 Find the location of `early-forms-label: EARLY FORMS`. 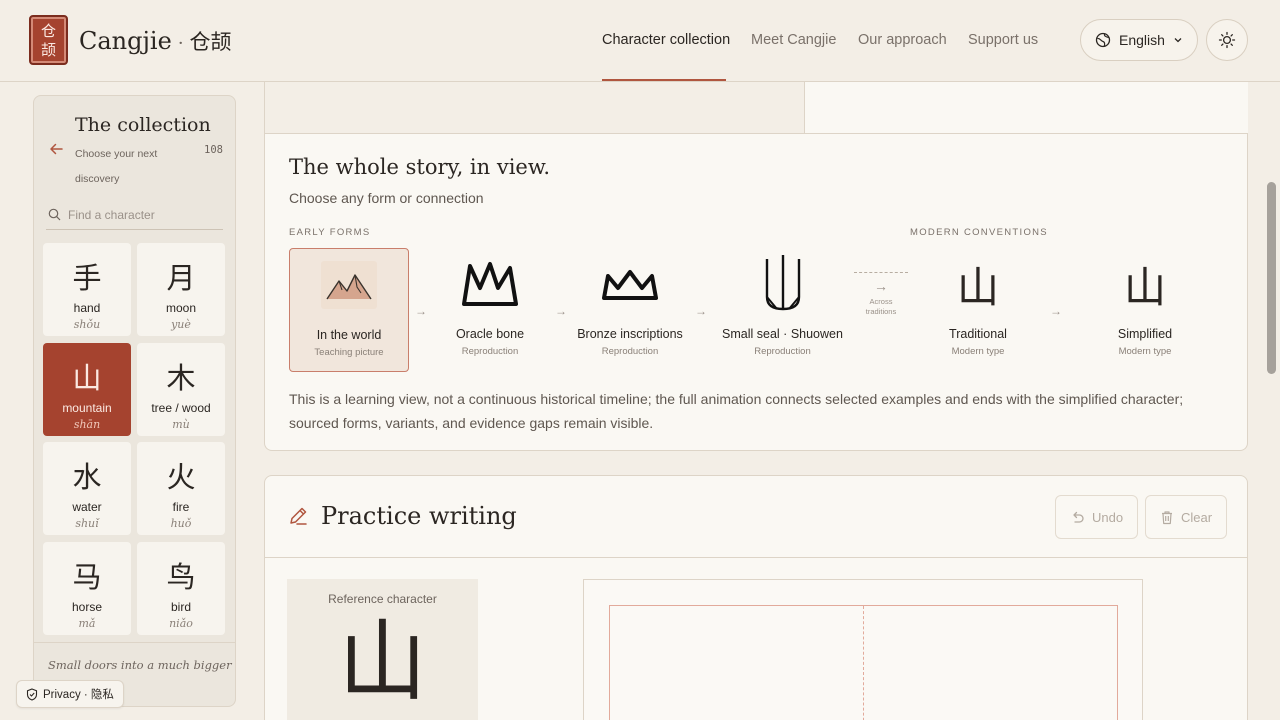

early-forms-label: EARLY FORMS is located at coordinates (330, 232).